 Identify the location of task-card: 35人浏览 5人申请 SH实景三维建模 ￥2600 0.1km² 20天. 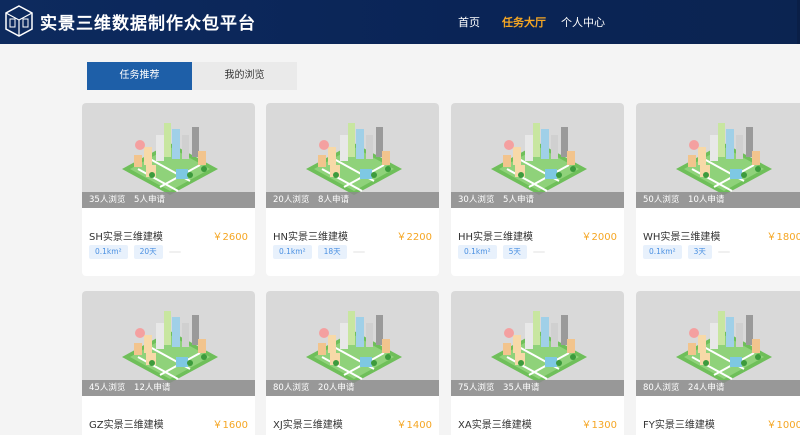
(168, 189).